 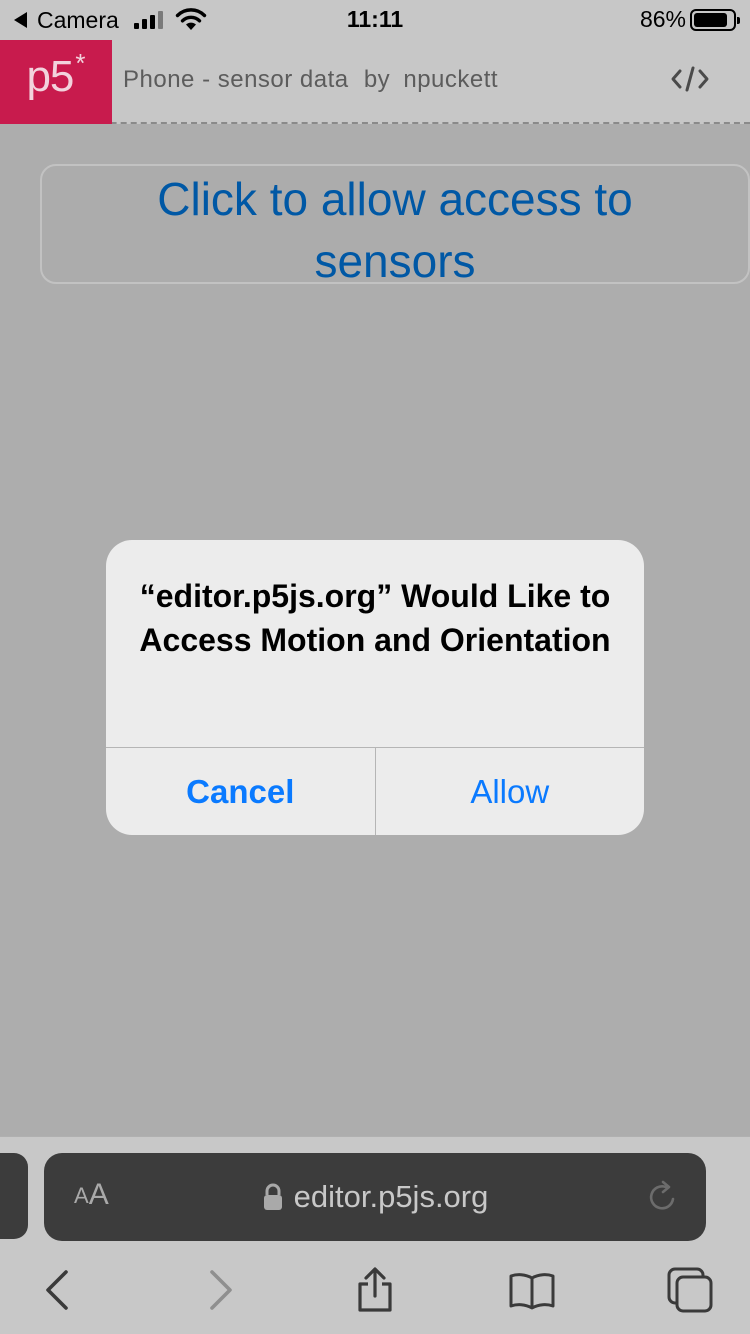 I want to click on sketch-title-line: Phone - sensor data by npuckett, so click(x=310, y=80).